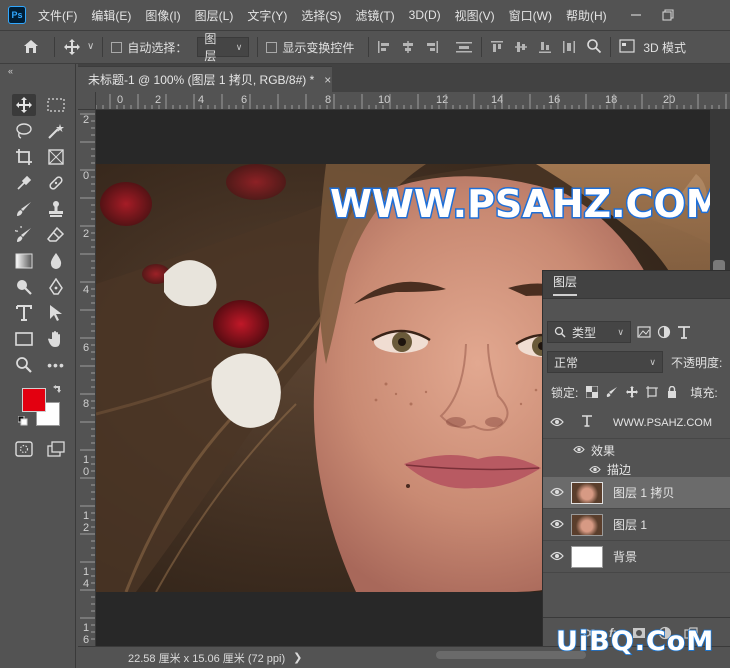  What do you see at coordinates (636, 525) in the screenshot?
I see `layer-row-1: 图层 1` at bounding box center [636, 525].